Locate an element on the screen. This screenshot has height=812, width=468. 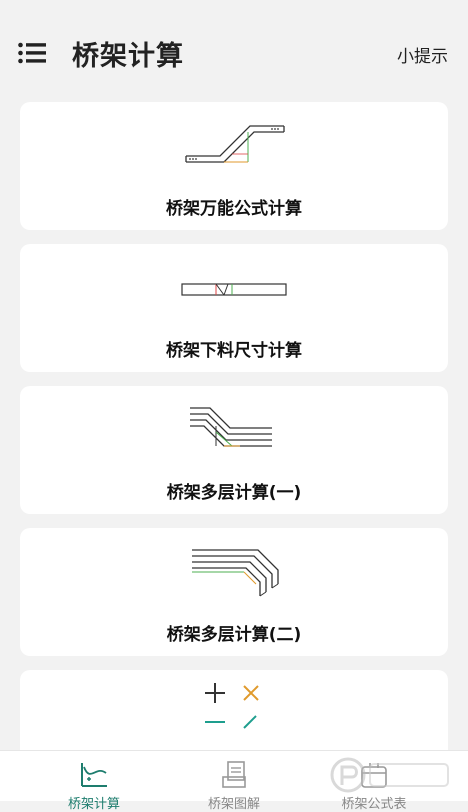
tab-calculate: 桥架计算 is located at coordinates (94, 781).